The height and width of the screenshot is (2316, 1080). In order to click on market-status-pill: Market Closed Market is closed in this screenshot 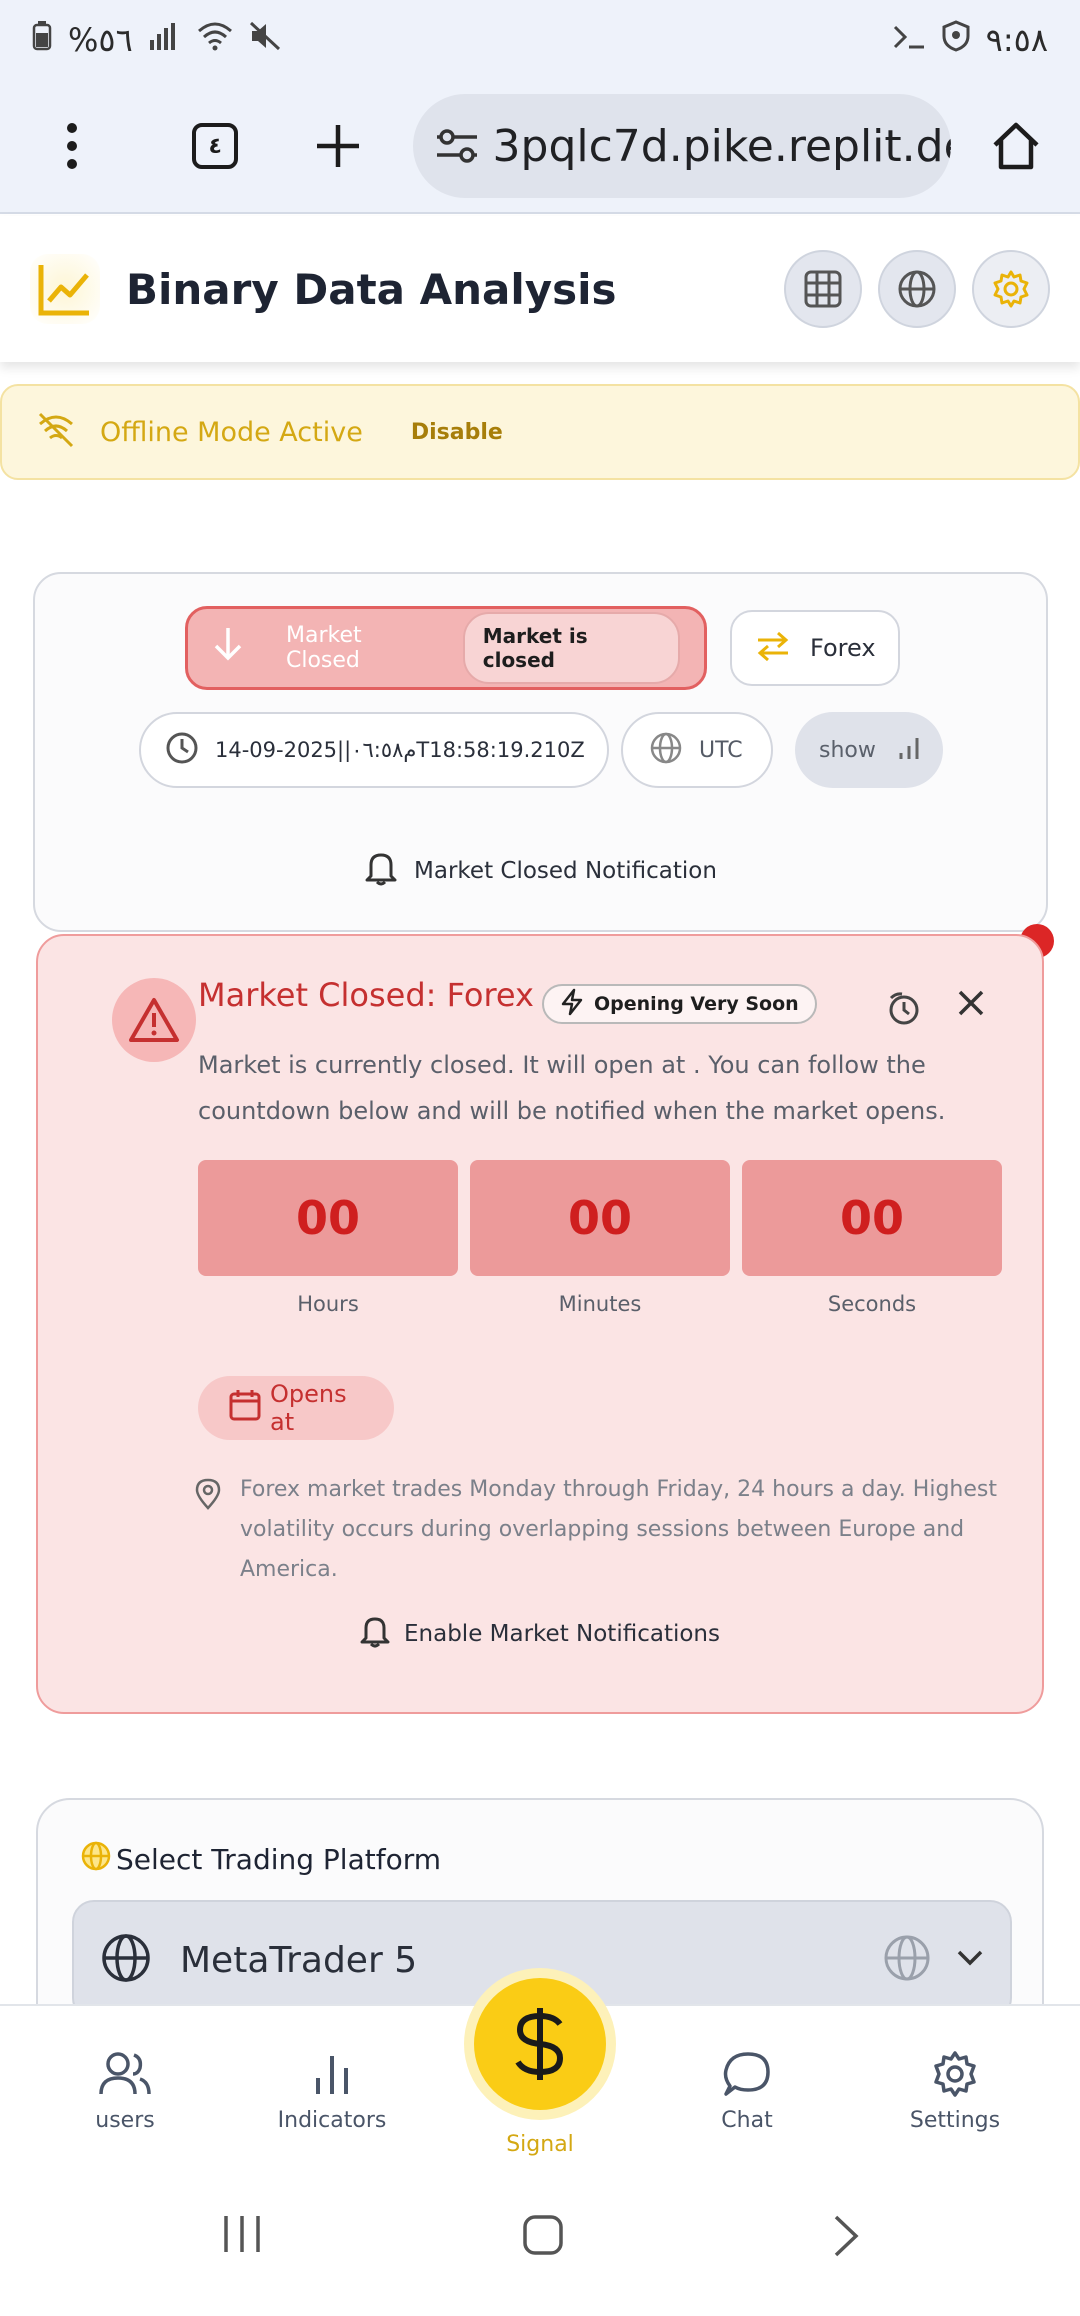, I will do `click(446, 648)`.